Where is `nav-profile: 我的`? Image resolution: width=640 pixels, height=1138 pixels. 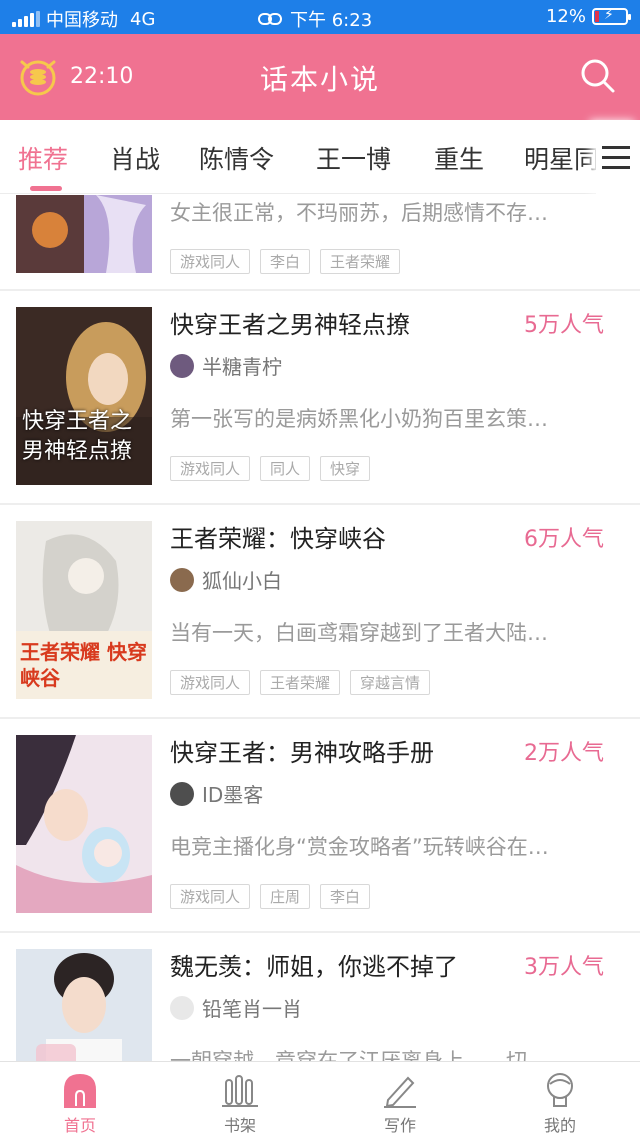 nav-profile: 我的 is located at coordinates (560, 1100).